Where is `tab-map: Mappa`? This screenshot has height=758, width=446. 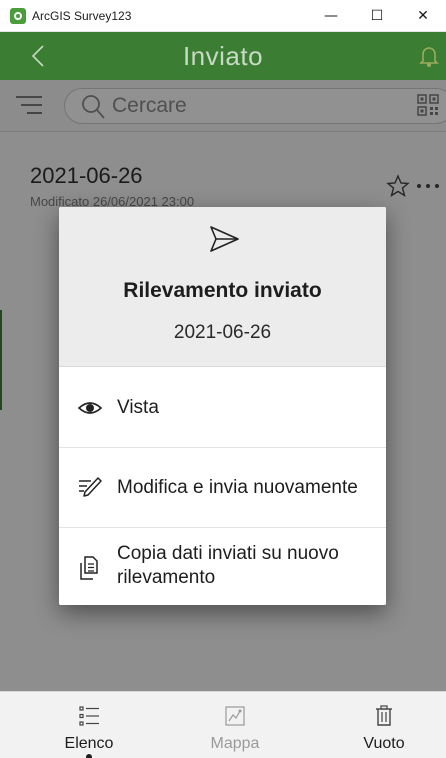
tab-map: Mappa is located at coordinates (235, 725).